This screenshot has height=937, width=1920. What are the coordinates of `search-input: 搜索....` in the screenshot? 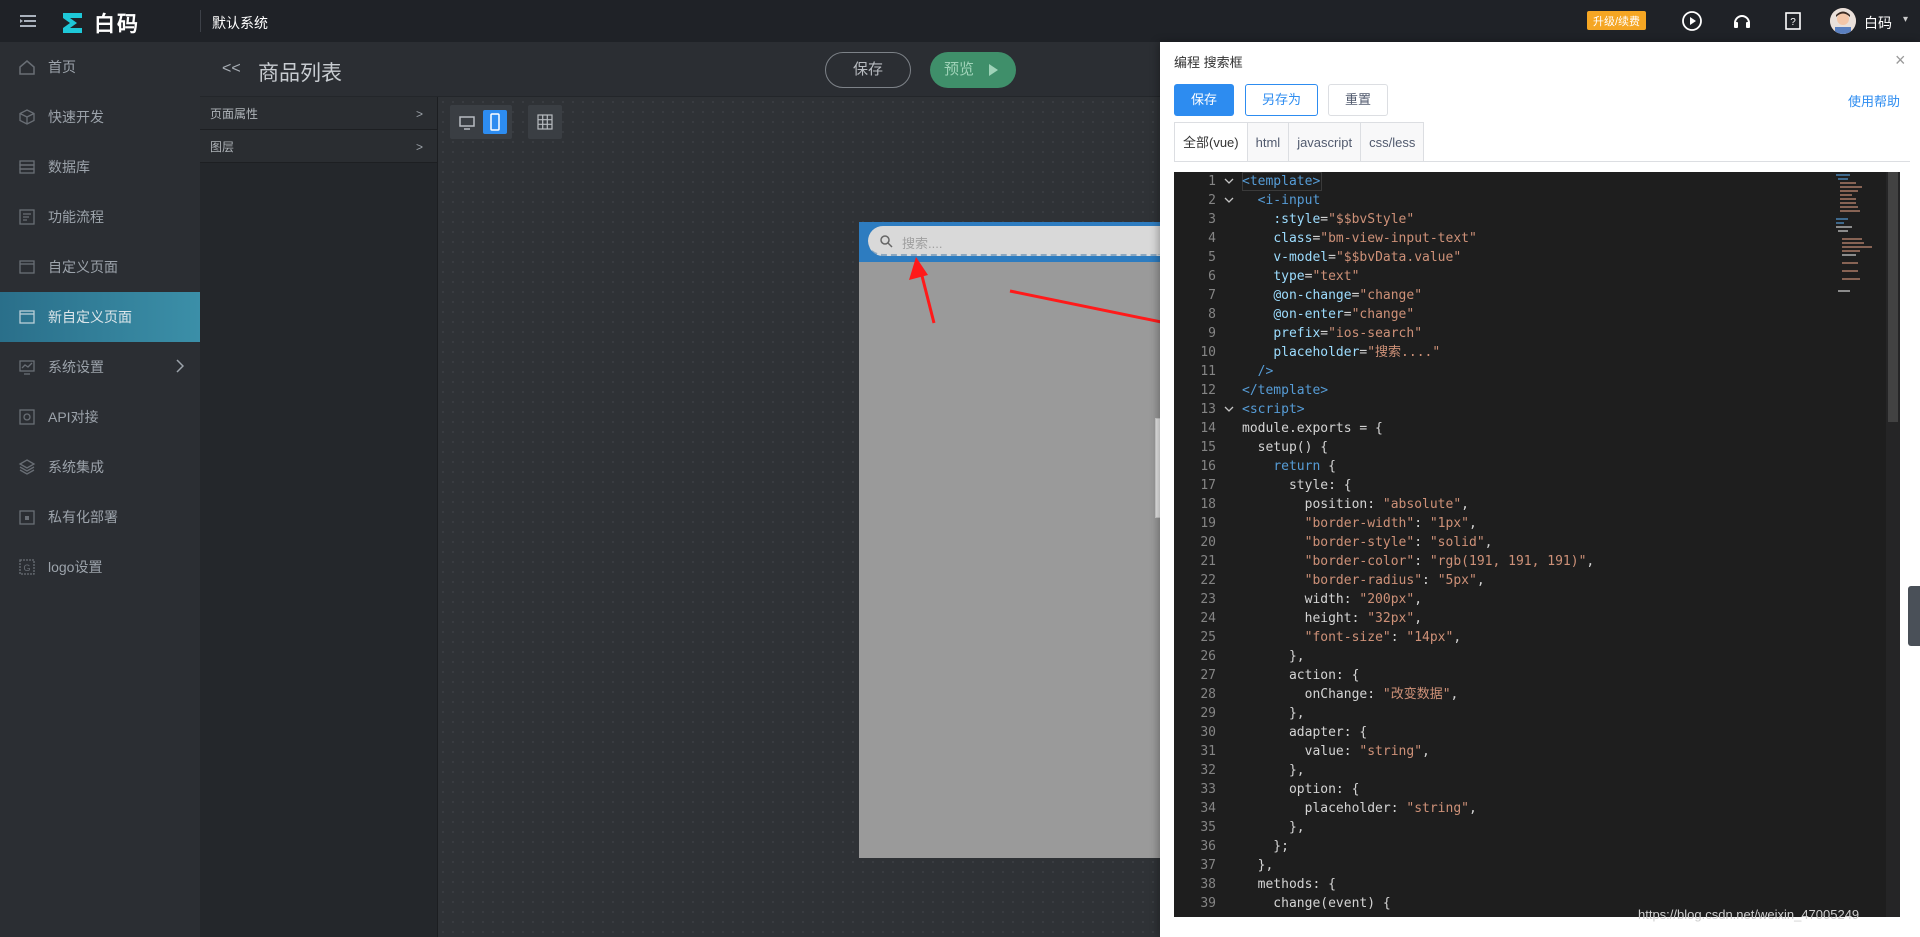 It's located at (1014, 241).